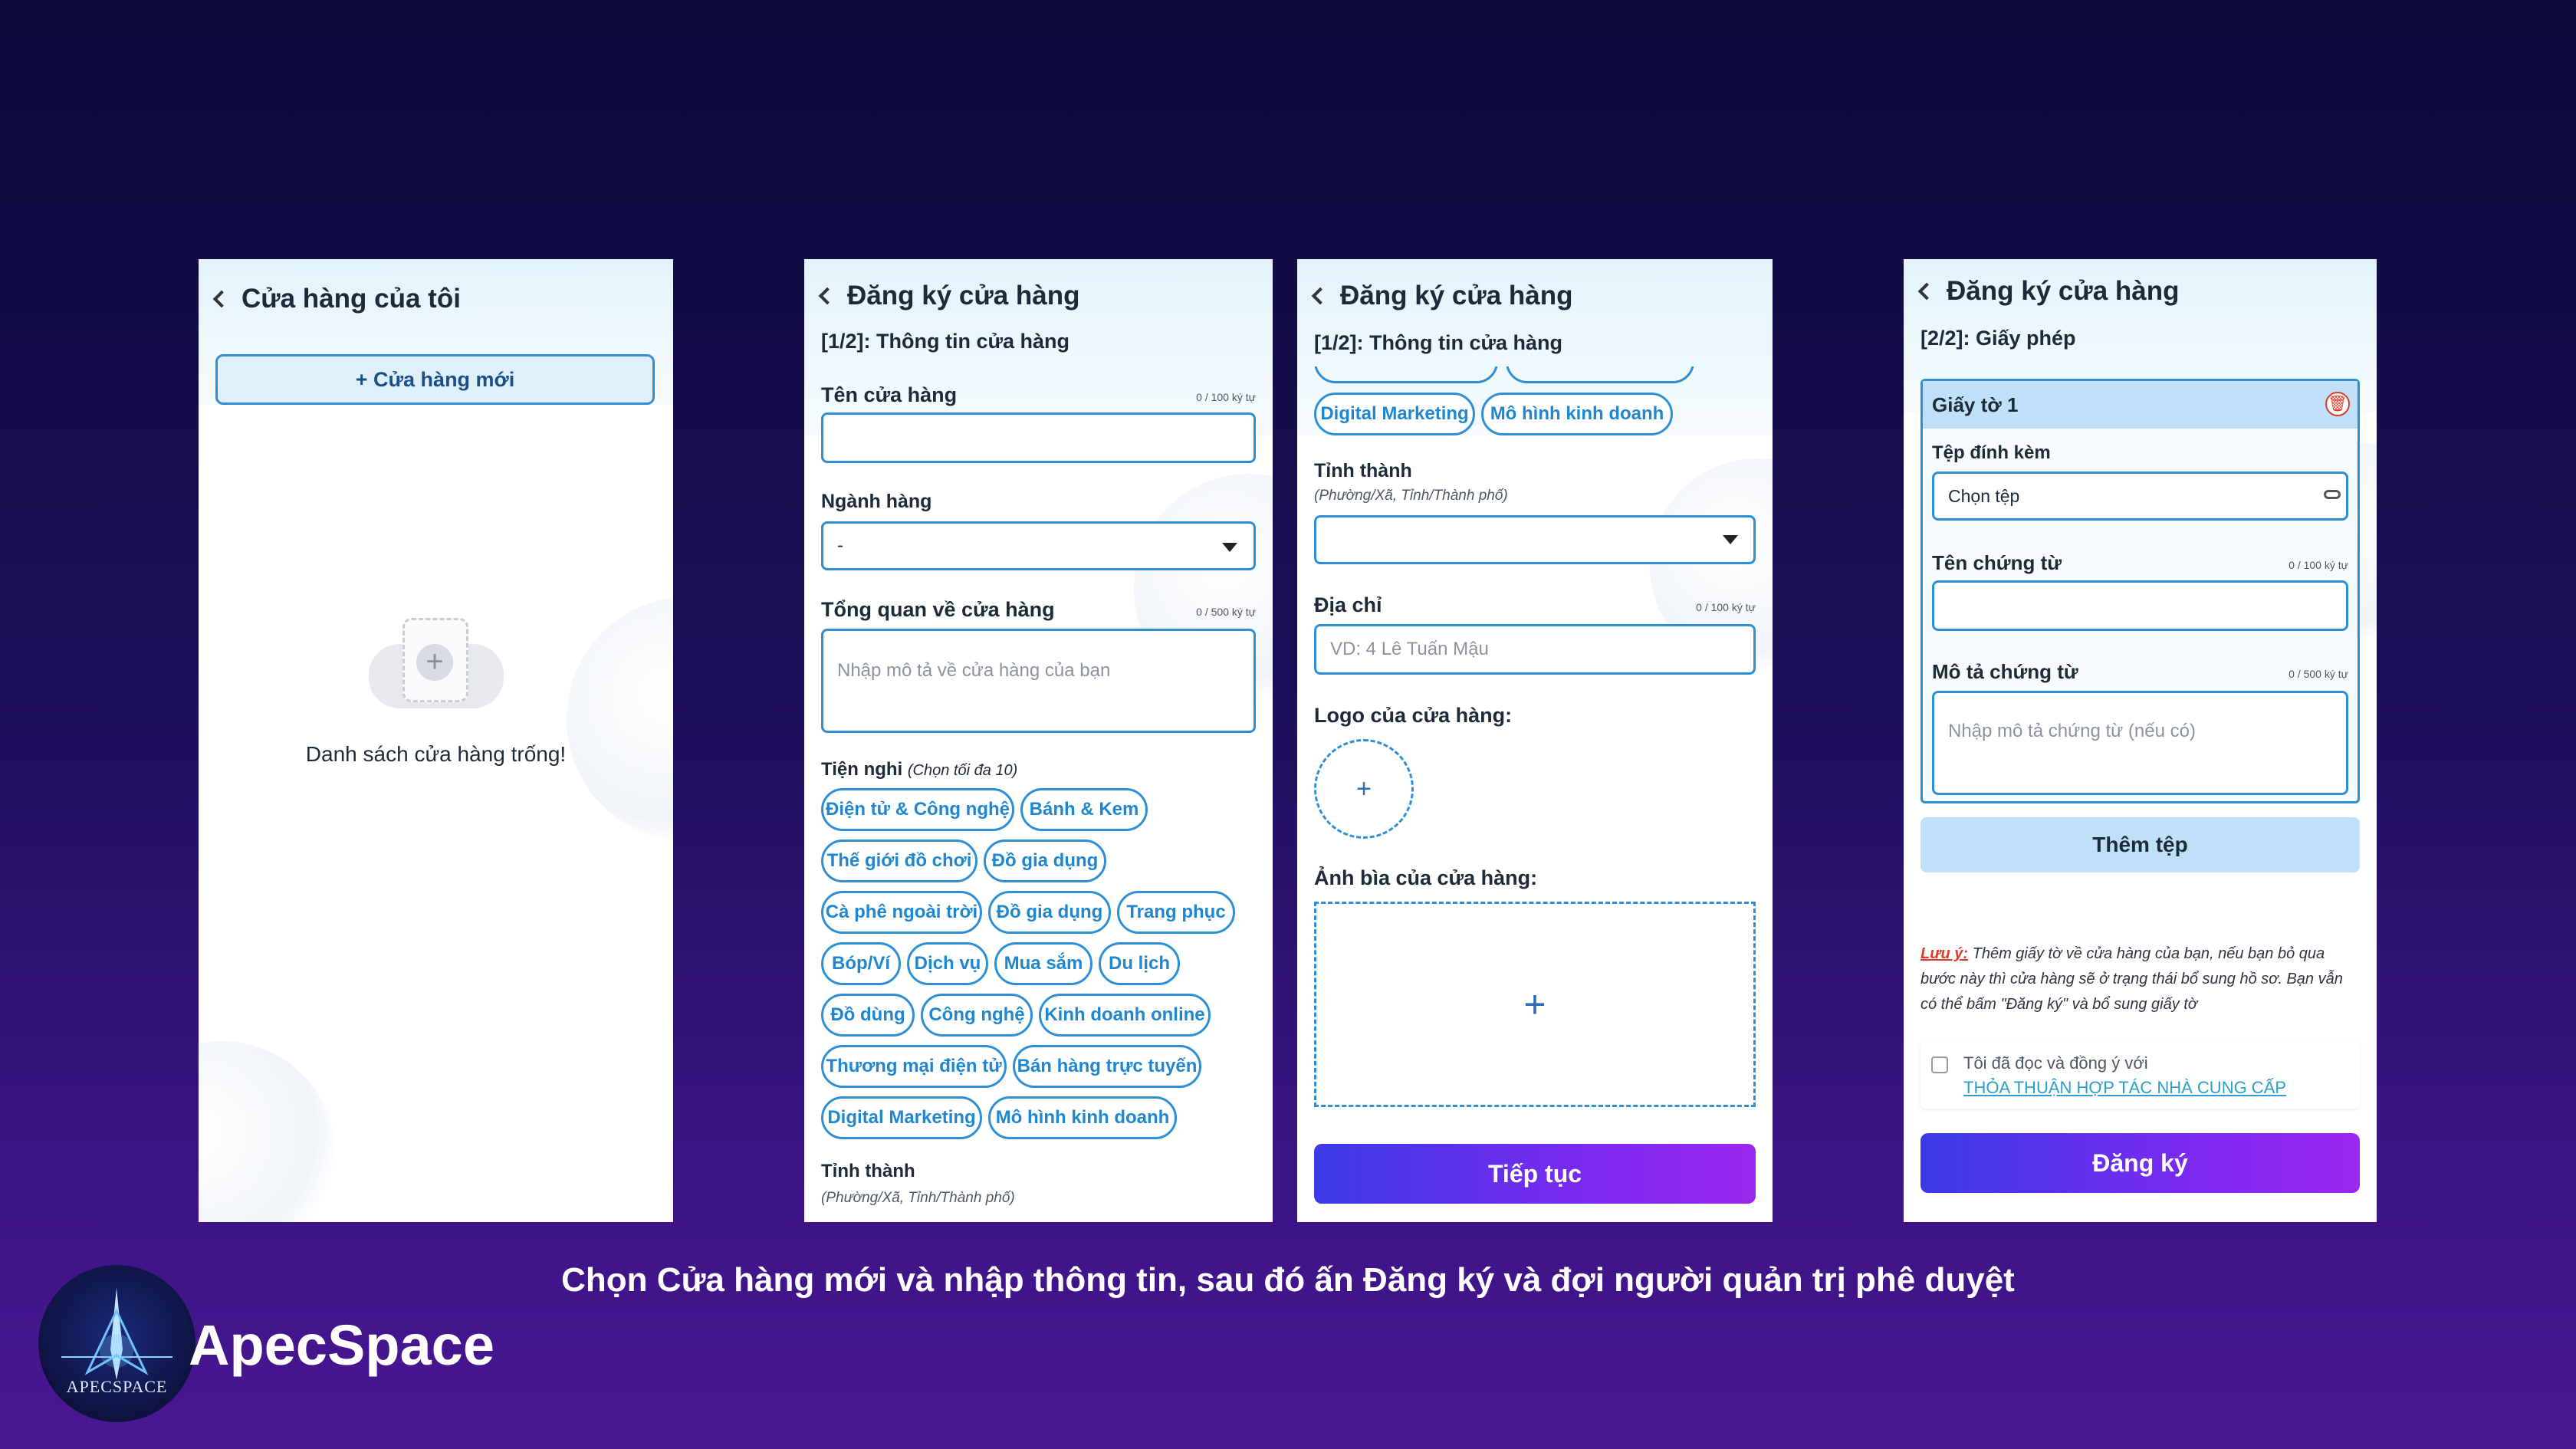  Describe the element at coordinates (2332, 495) in the screenshot. I see `paperclip-icon` at that location.